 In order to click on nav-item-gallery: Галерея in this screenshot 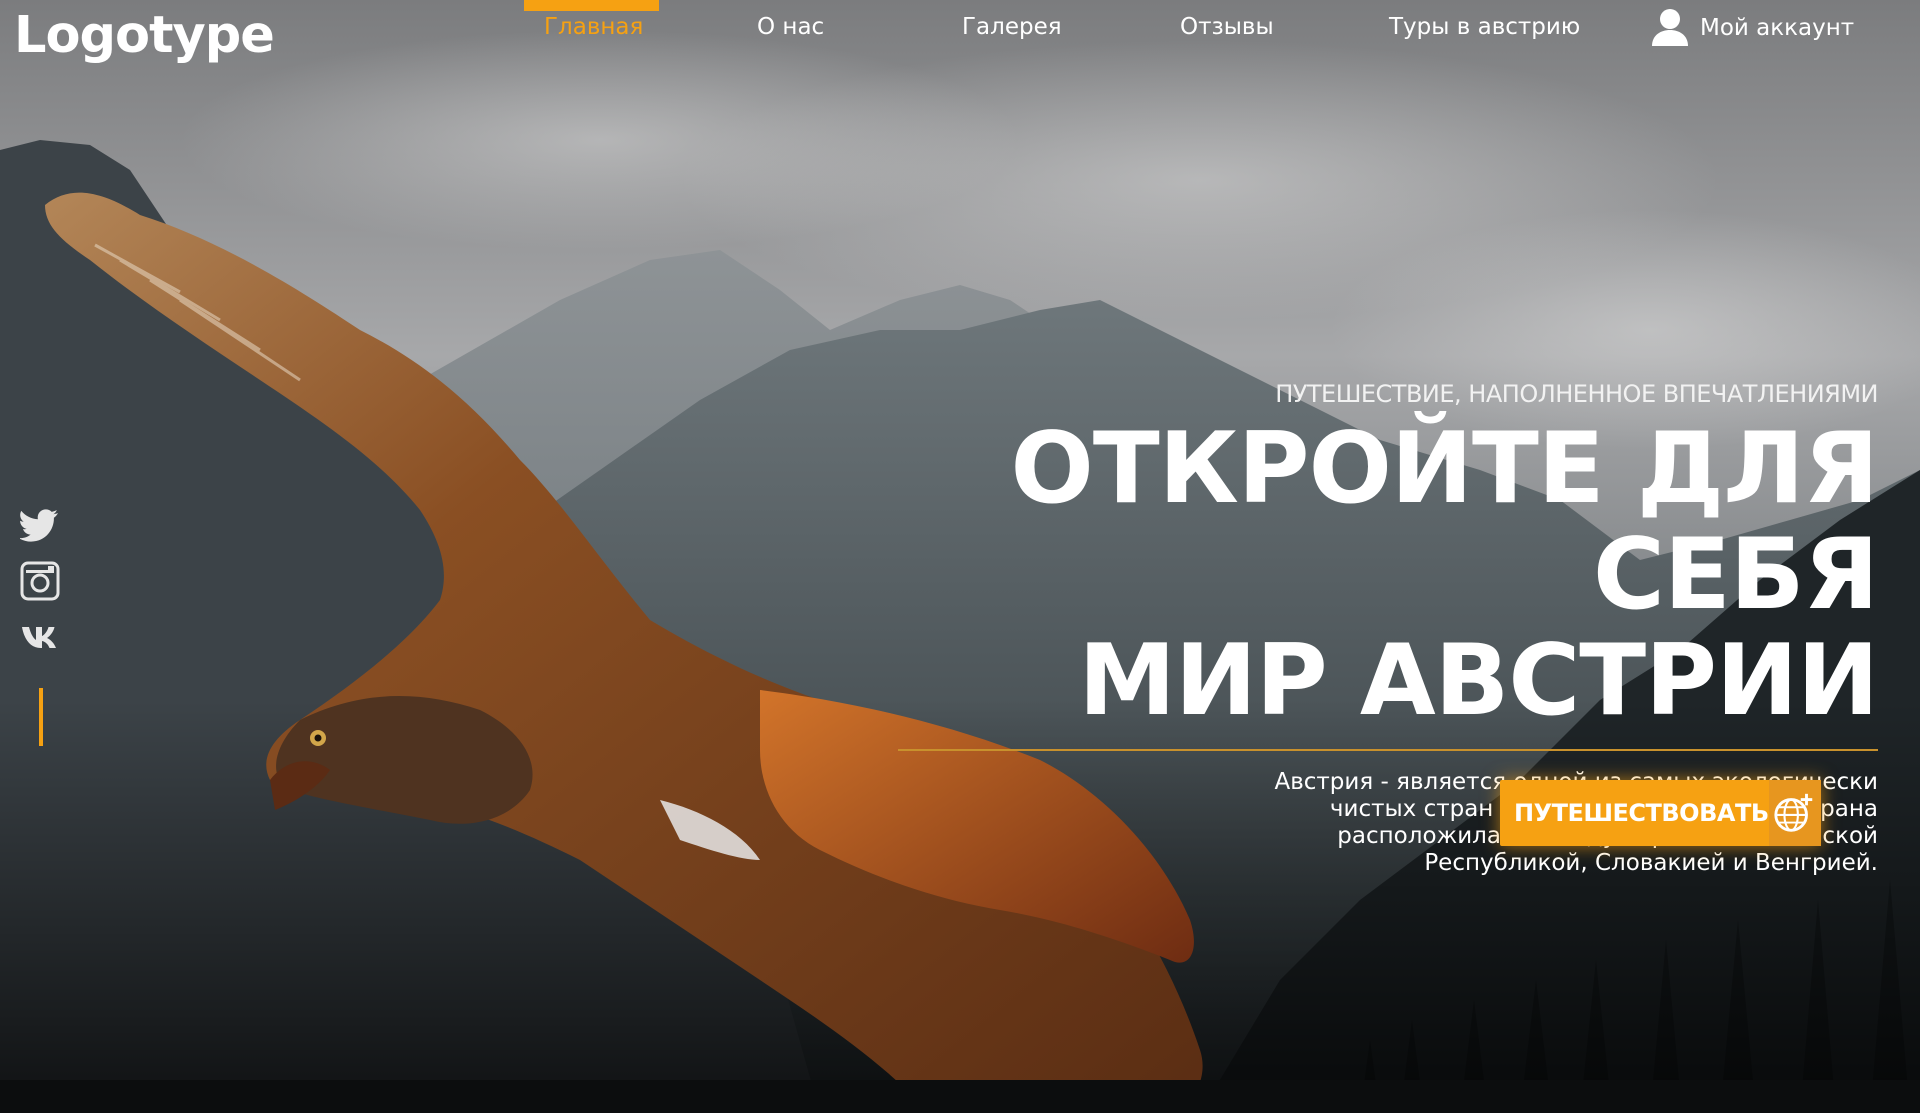, I will do `click(1012, 27)`.